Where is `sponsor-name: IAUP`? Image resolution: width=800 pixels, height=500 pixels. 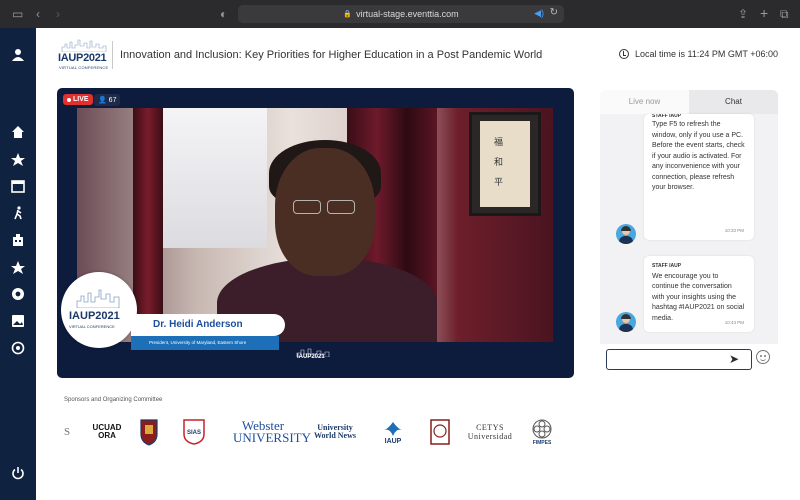
sponsor-name: IAUP is located at coordinates (393, 441).